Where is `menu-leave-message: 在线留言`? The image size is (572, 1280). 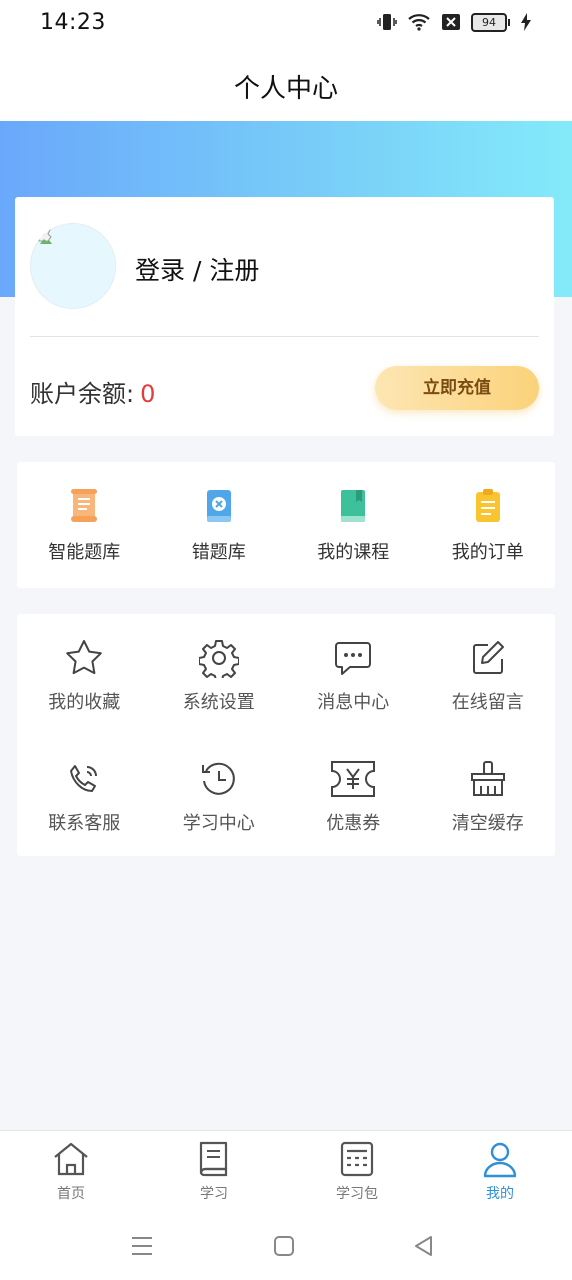 menu-leave-message: 在线留言 is located at coordinates (488, 674).